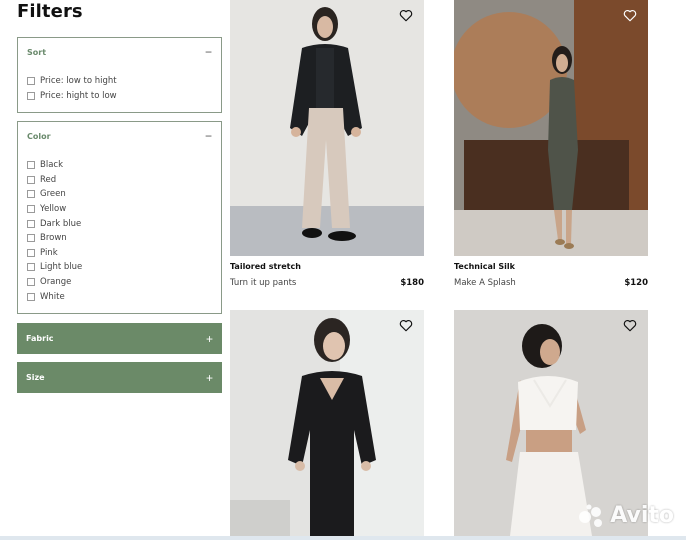 This screenshot has height=540, width=686. I want to click on color-option-green: Green, so click(119, 194).